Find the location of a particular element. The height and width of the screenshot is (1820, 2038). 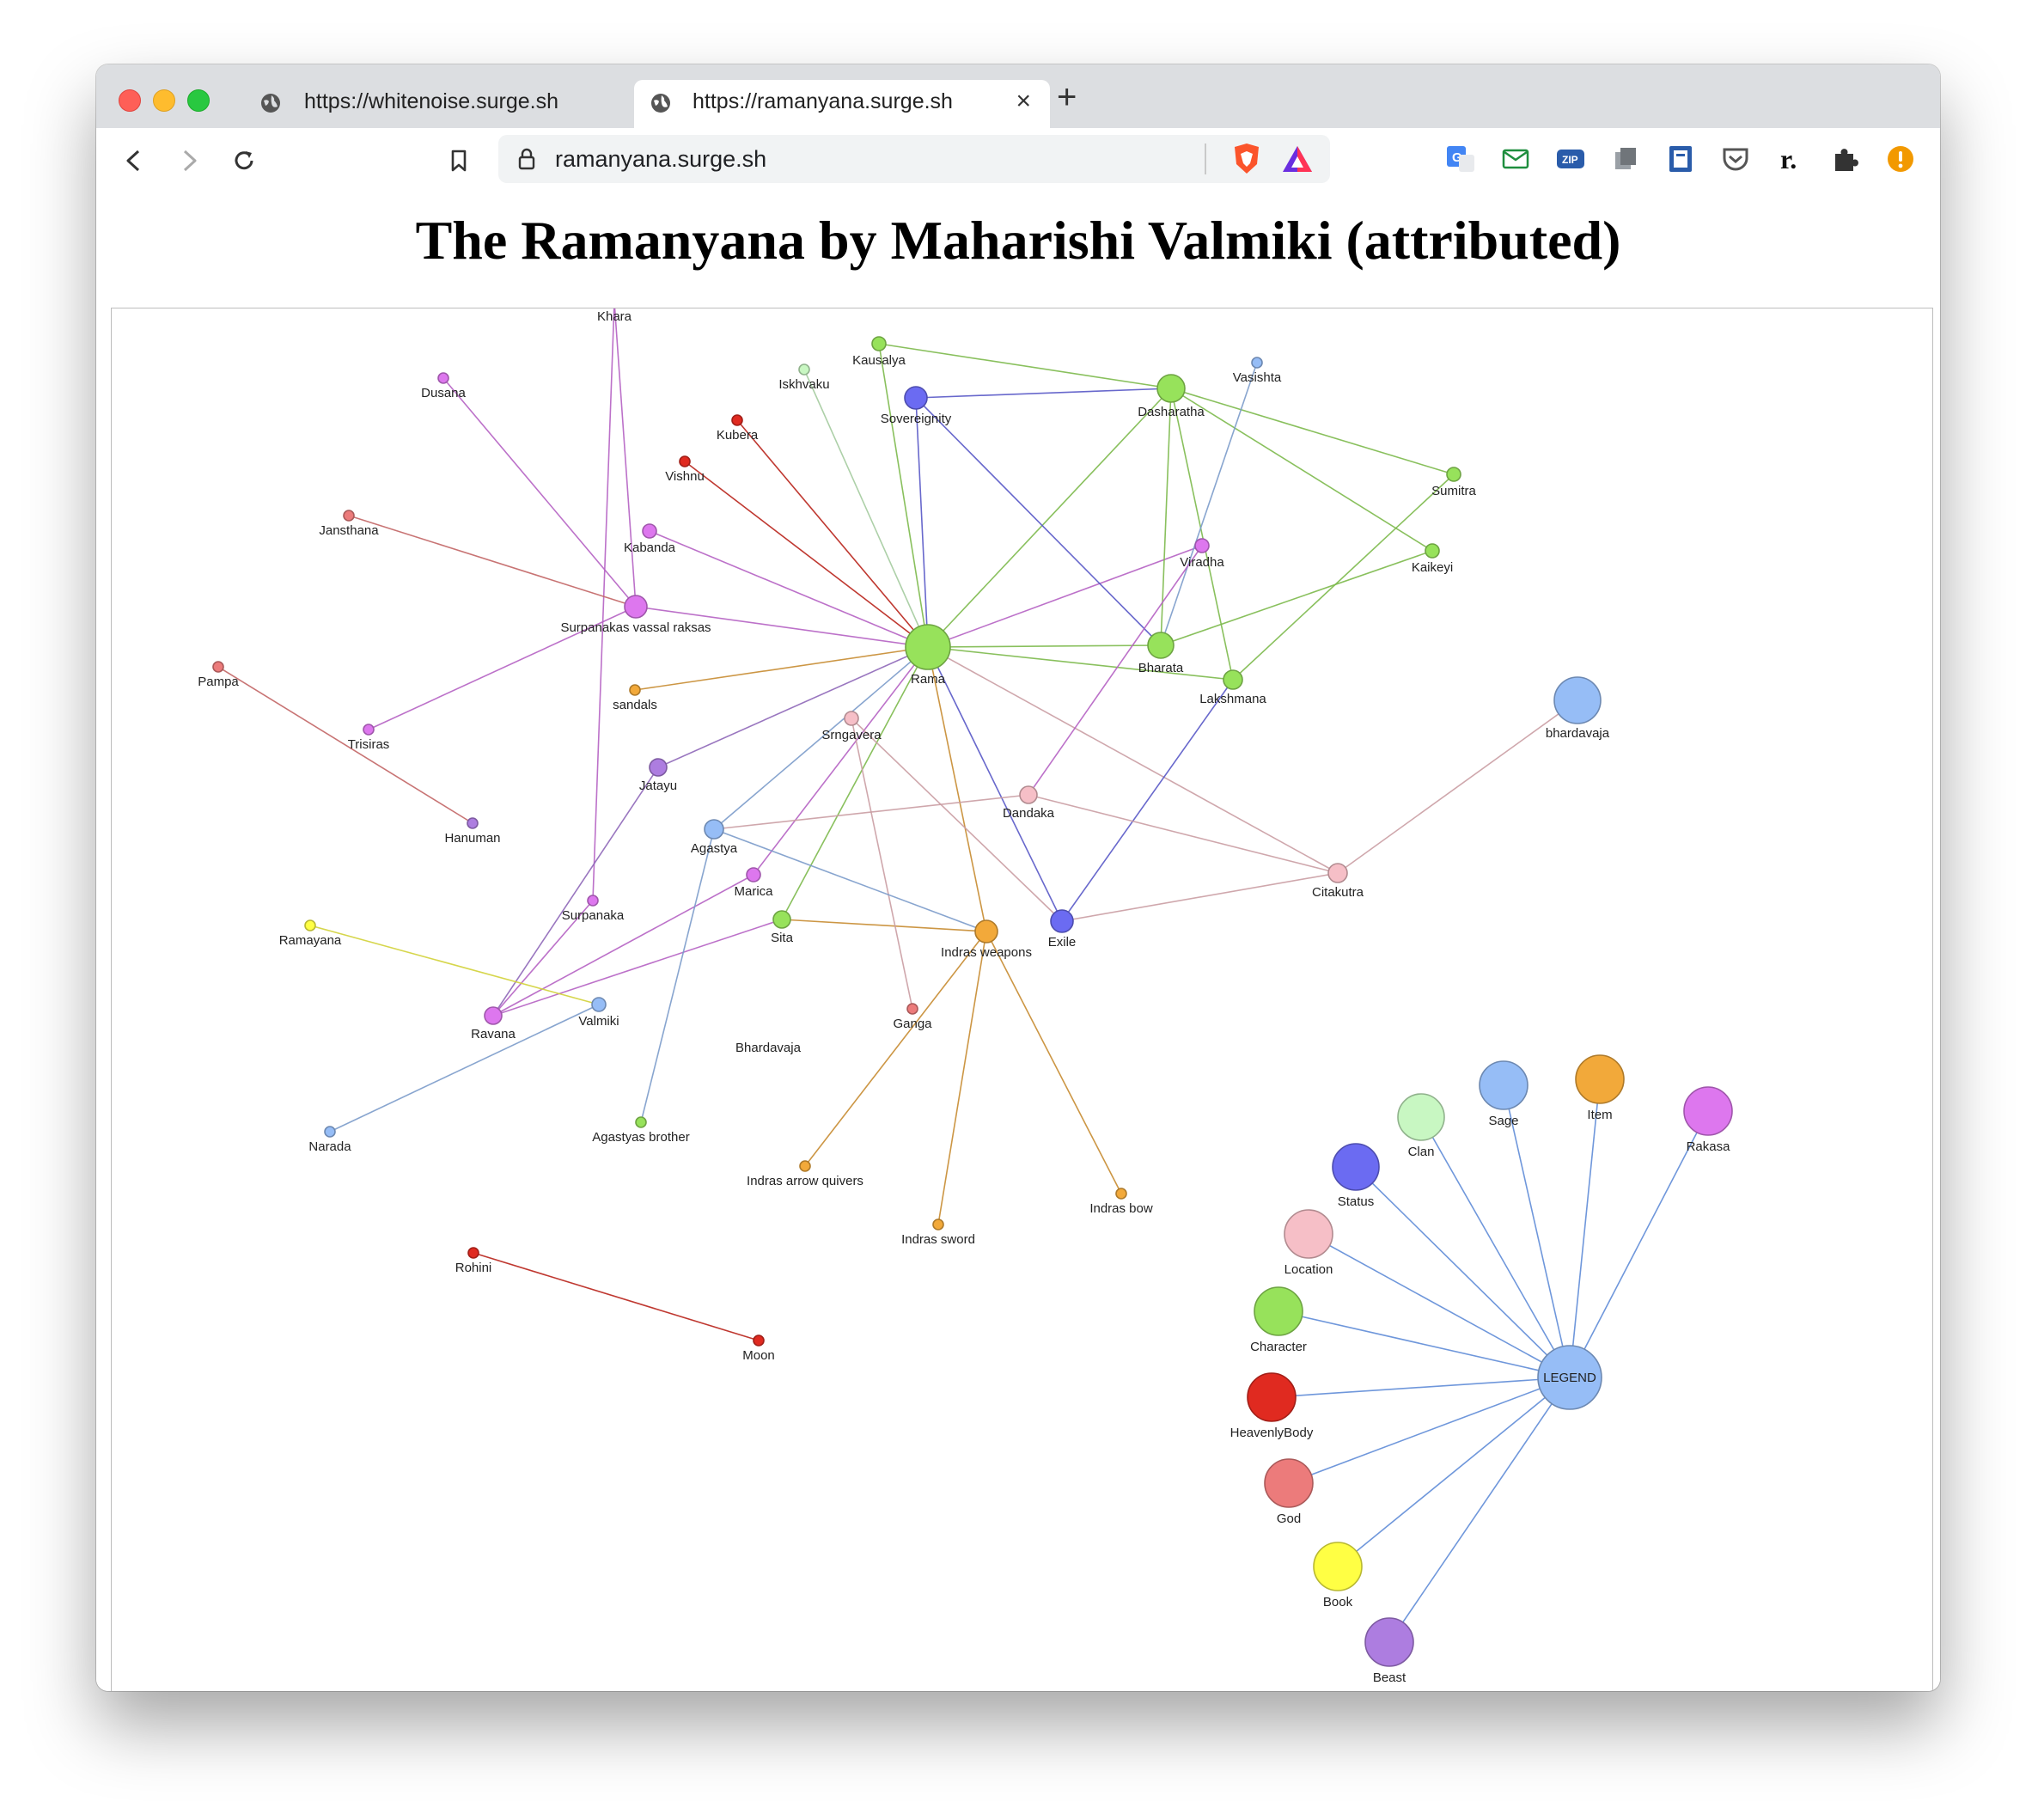

brave-rewards-icon is located at coordinates (1297, 159).